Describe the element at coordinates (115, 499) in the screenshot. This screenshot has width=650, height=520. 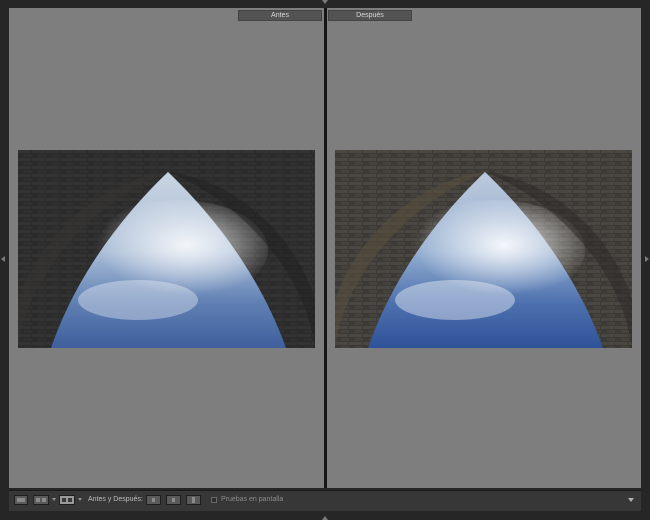
I see `before-after-label: Antes y Después:` at that location.